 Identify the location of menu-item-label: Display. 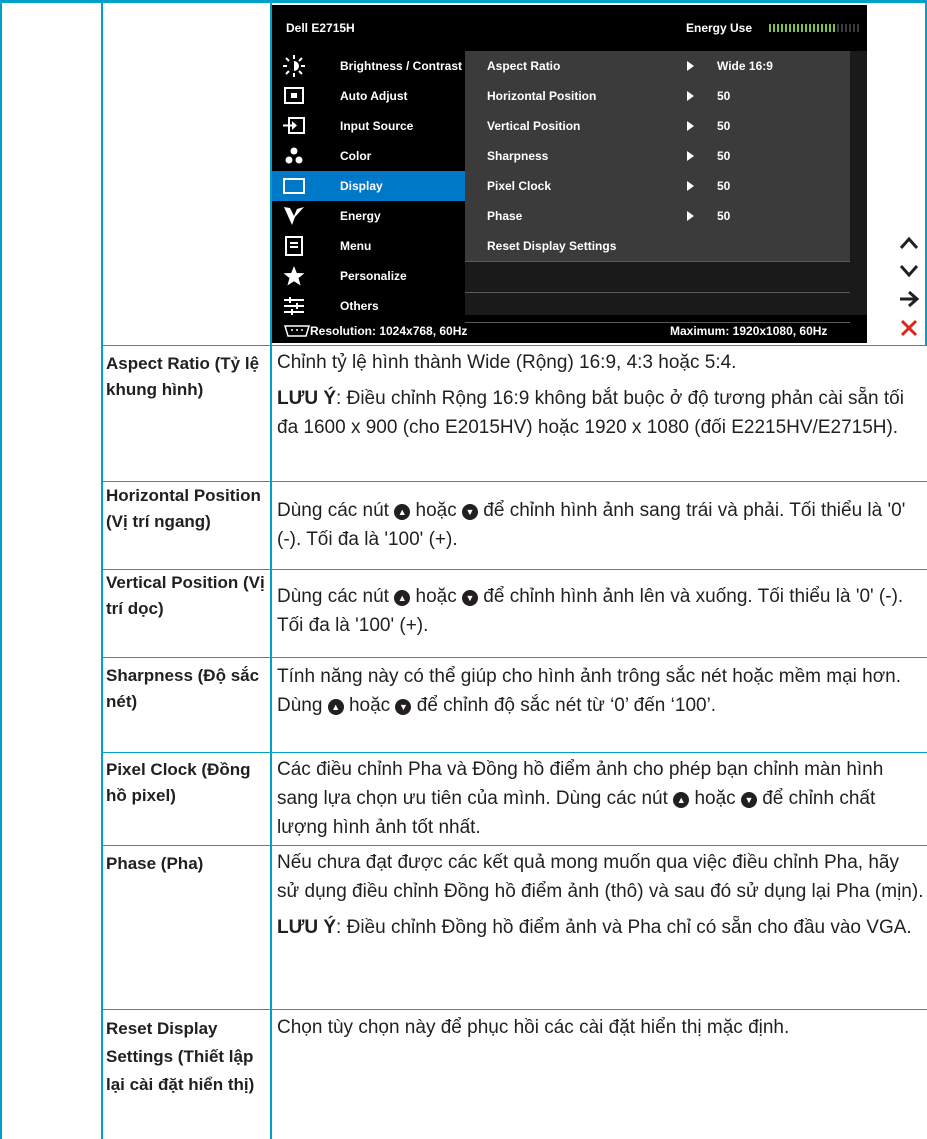
(361, 186).